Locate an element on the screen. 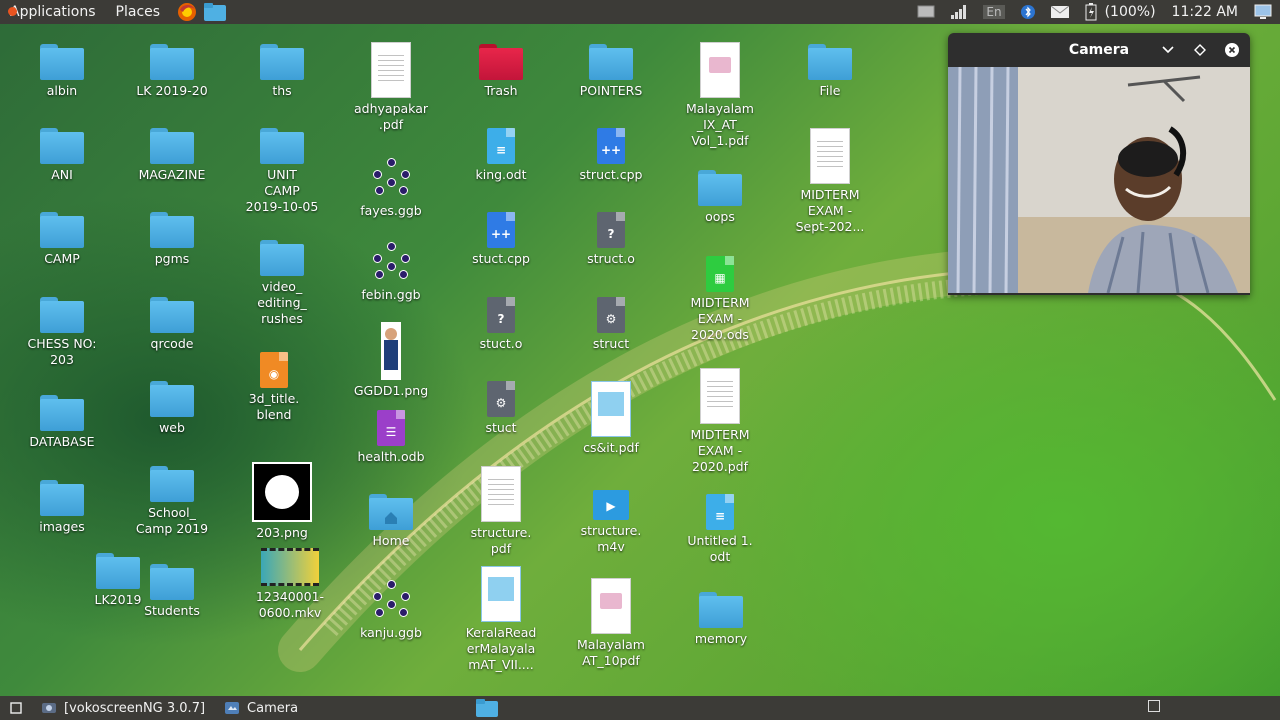 The width and height of the screenshot is (1280, 720). desktop-icon: adhyapakar .pdf is located at coordinates (391, 87).